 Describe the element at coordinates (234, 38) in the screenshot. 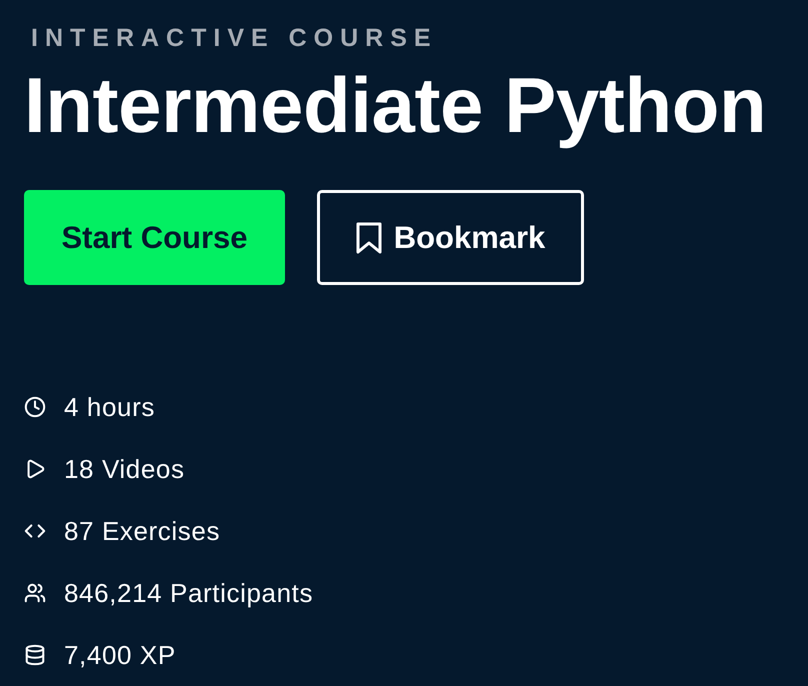

I see `course-type-label: INTERACTIVE COURSE` at that location.